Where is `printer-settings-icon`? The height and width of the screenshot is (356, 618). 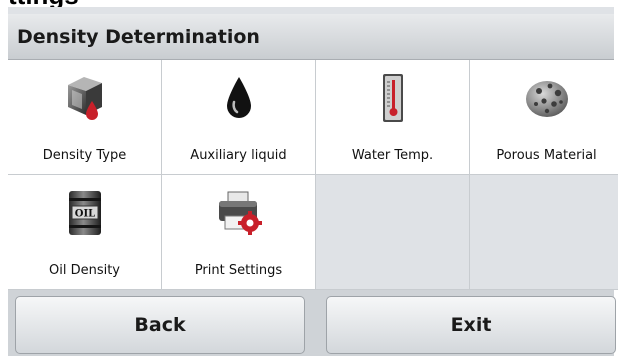
printer-settings-icon is located at coordinates (240, 213).